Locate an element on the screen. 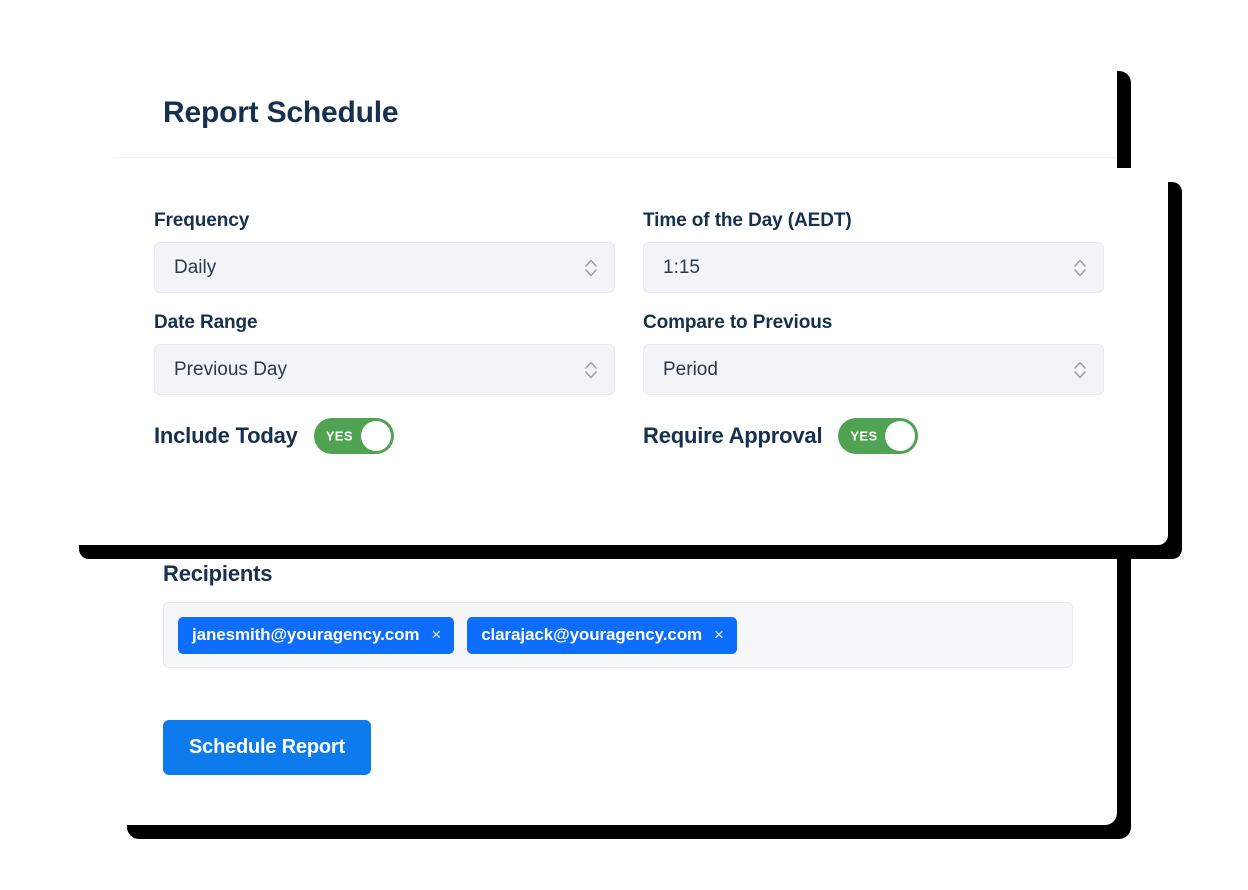 Image resolution: width=1248 pixels, height=890 pixels. select-value: 1:15 is located at coordinates (681, 267).